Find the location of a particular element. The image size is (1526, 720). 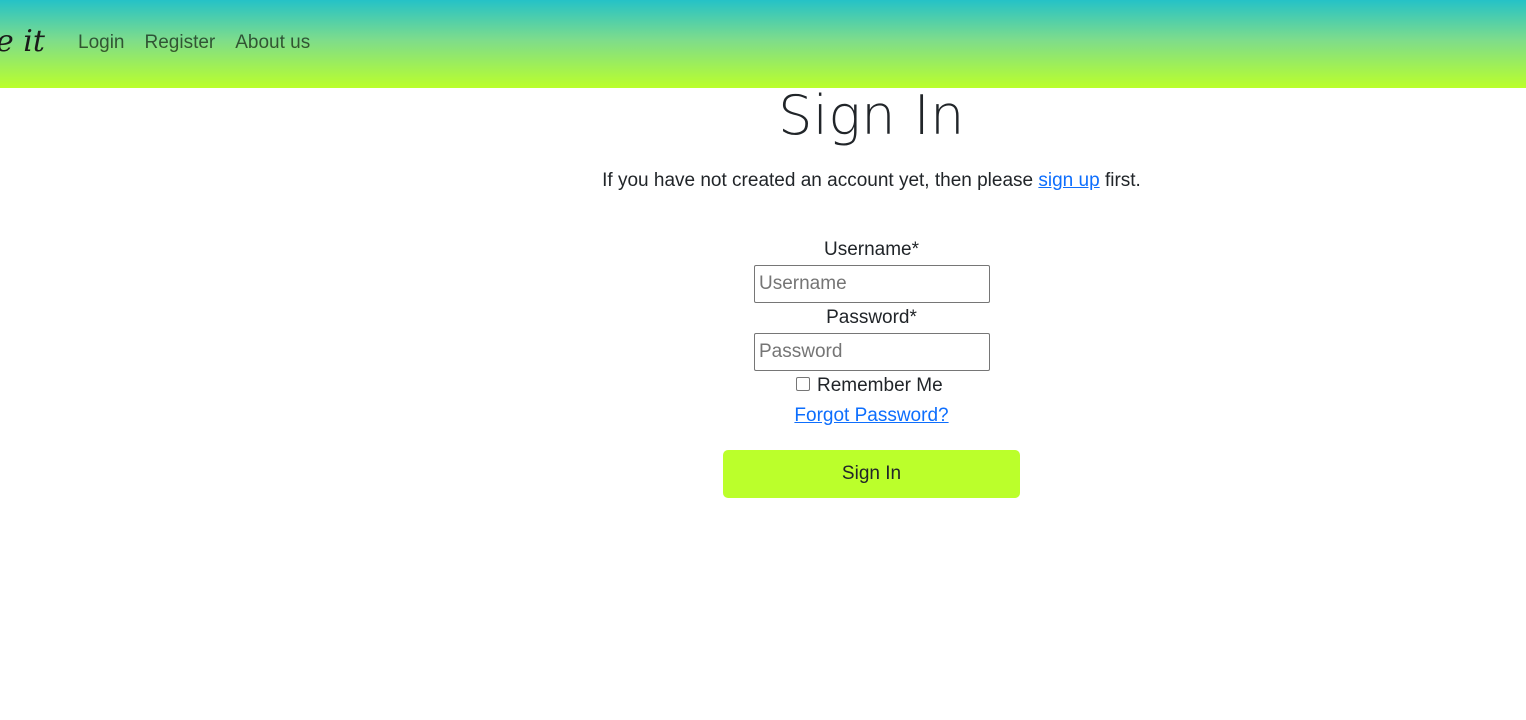

remember-me-row: Remember Me is located at coordinates (869, 386).